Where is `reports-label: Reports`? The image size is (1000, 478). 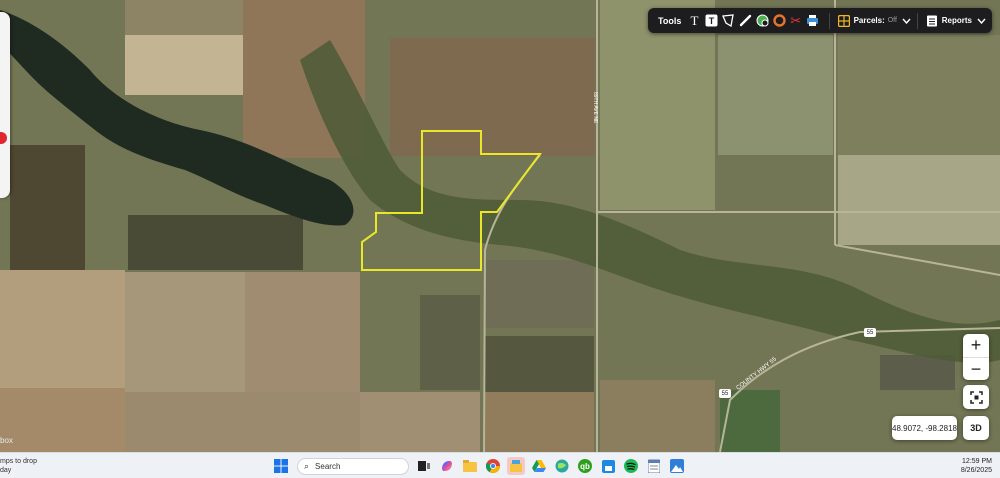 reports-label: Reports is located at coordinates (956, 20).